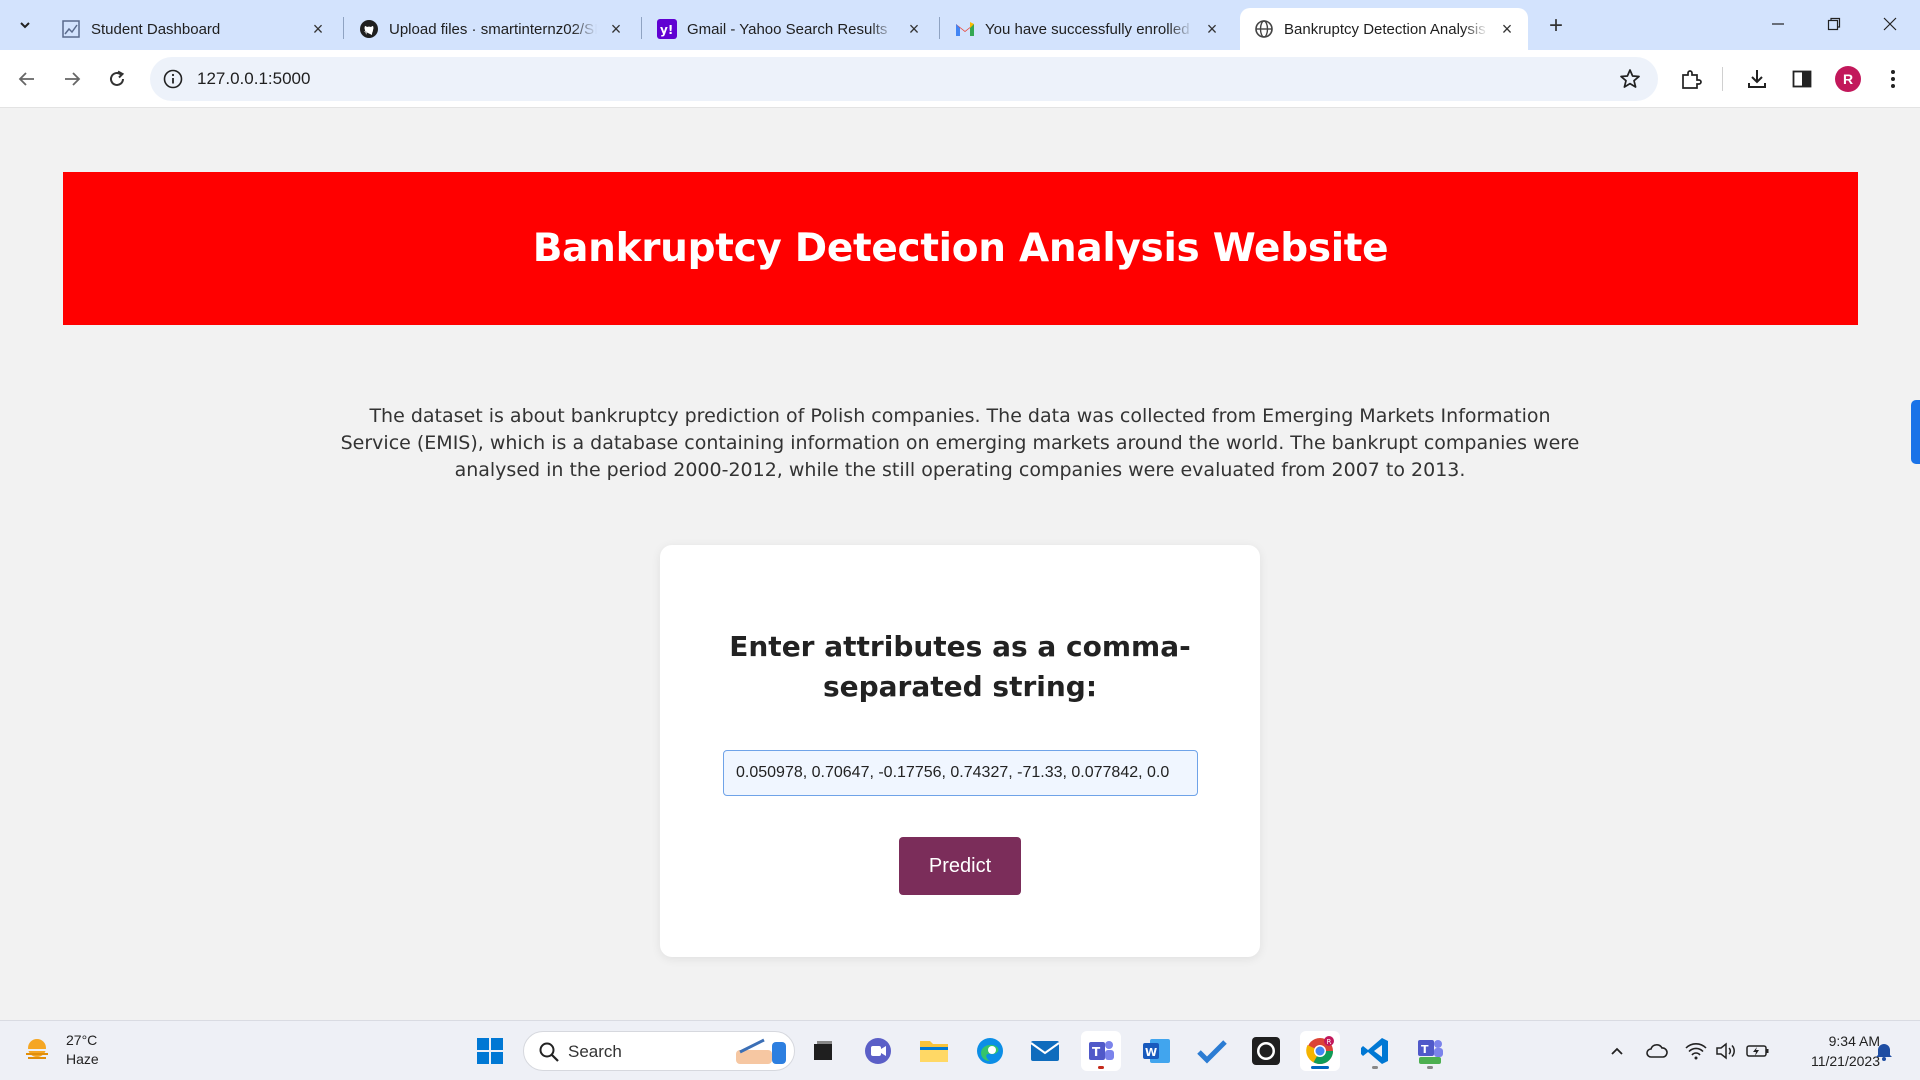  I want to click on more-vertical-icon, so click(1893, 79).